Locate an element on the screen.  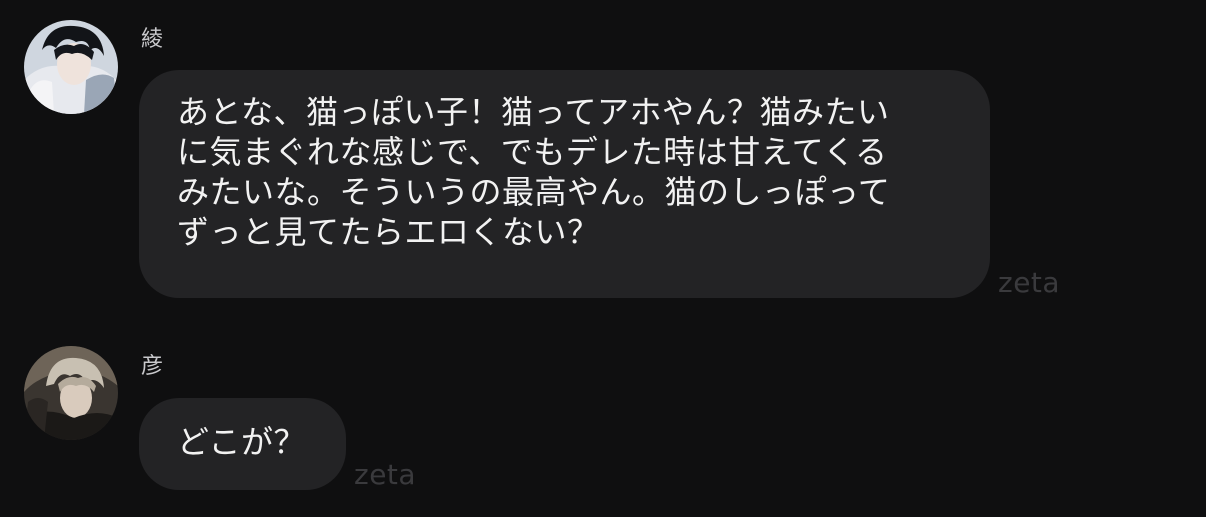
message-bubble: どこが？ is located at coordinates (242, 444).